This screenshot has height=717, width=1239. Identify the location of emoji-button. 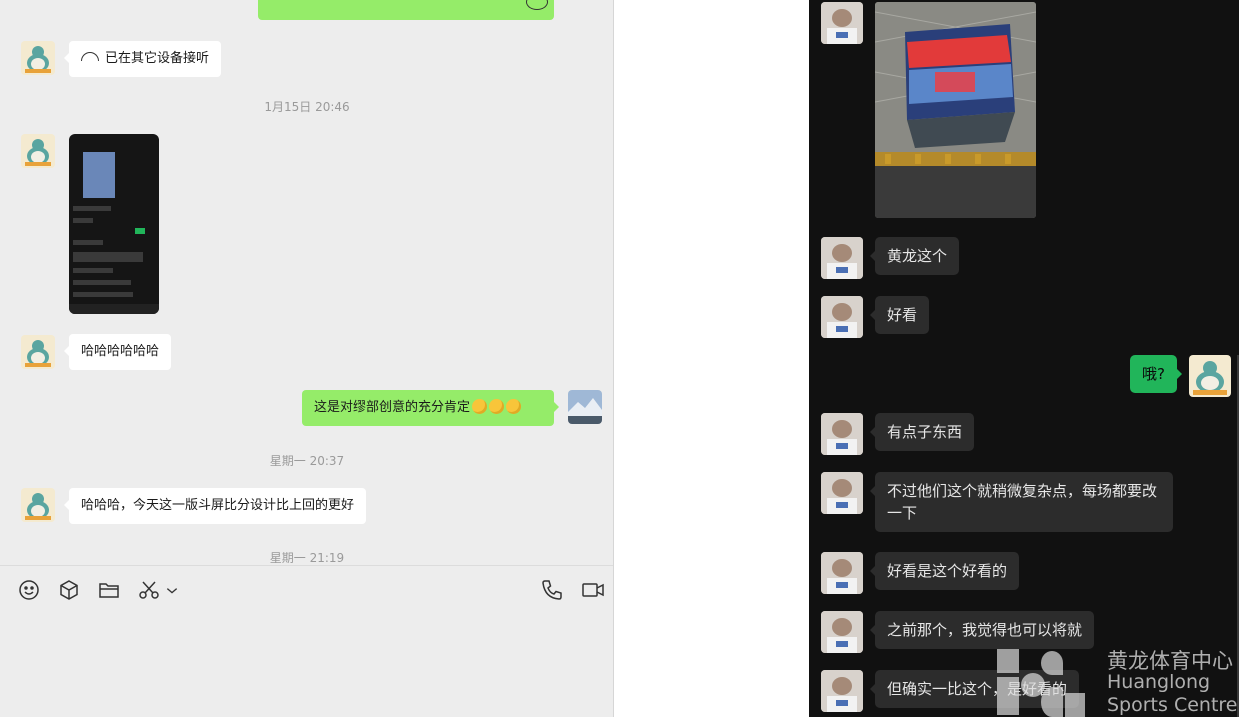
(29, 590).